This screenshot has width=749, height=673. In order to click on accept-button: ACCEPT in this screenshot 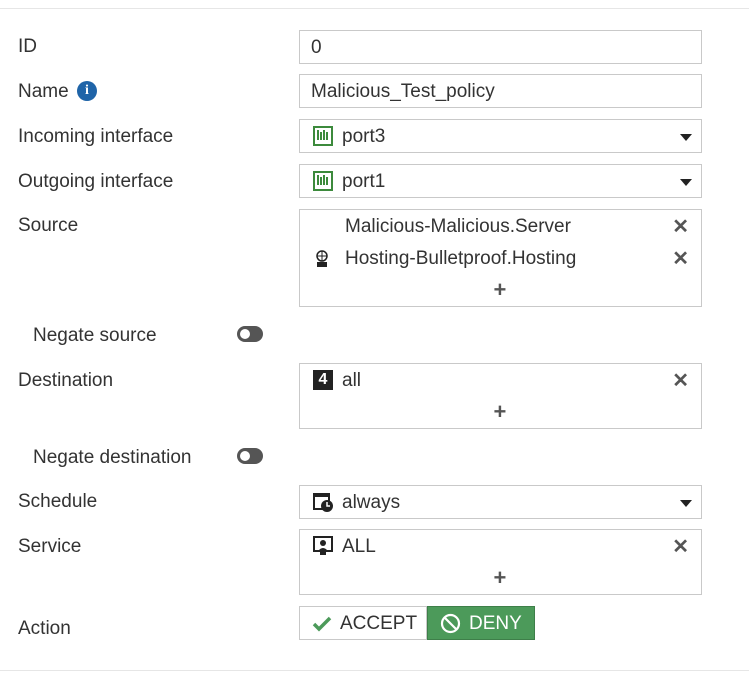, I will do `click(363, 623)`.